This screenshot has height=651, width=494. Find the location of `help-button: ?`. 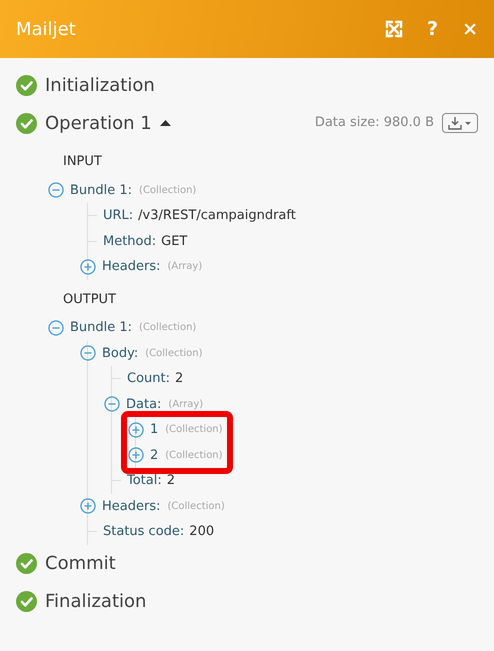

help-button: ? is located at coordinates (432, 29).